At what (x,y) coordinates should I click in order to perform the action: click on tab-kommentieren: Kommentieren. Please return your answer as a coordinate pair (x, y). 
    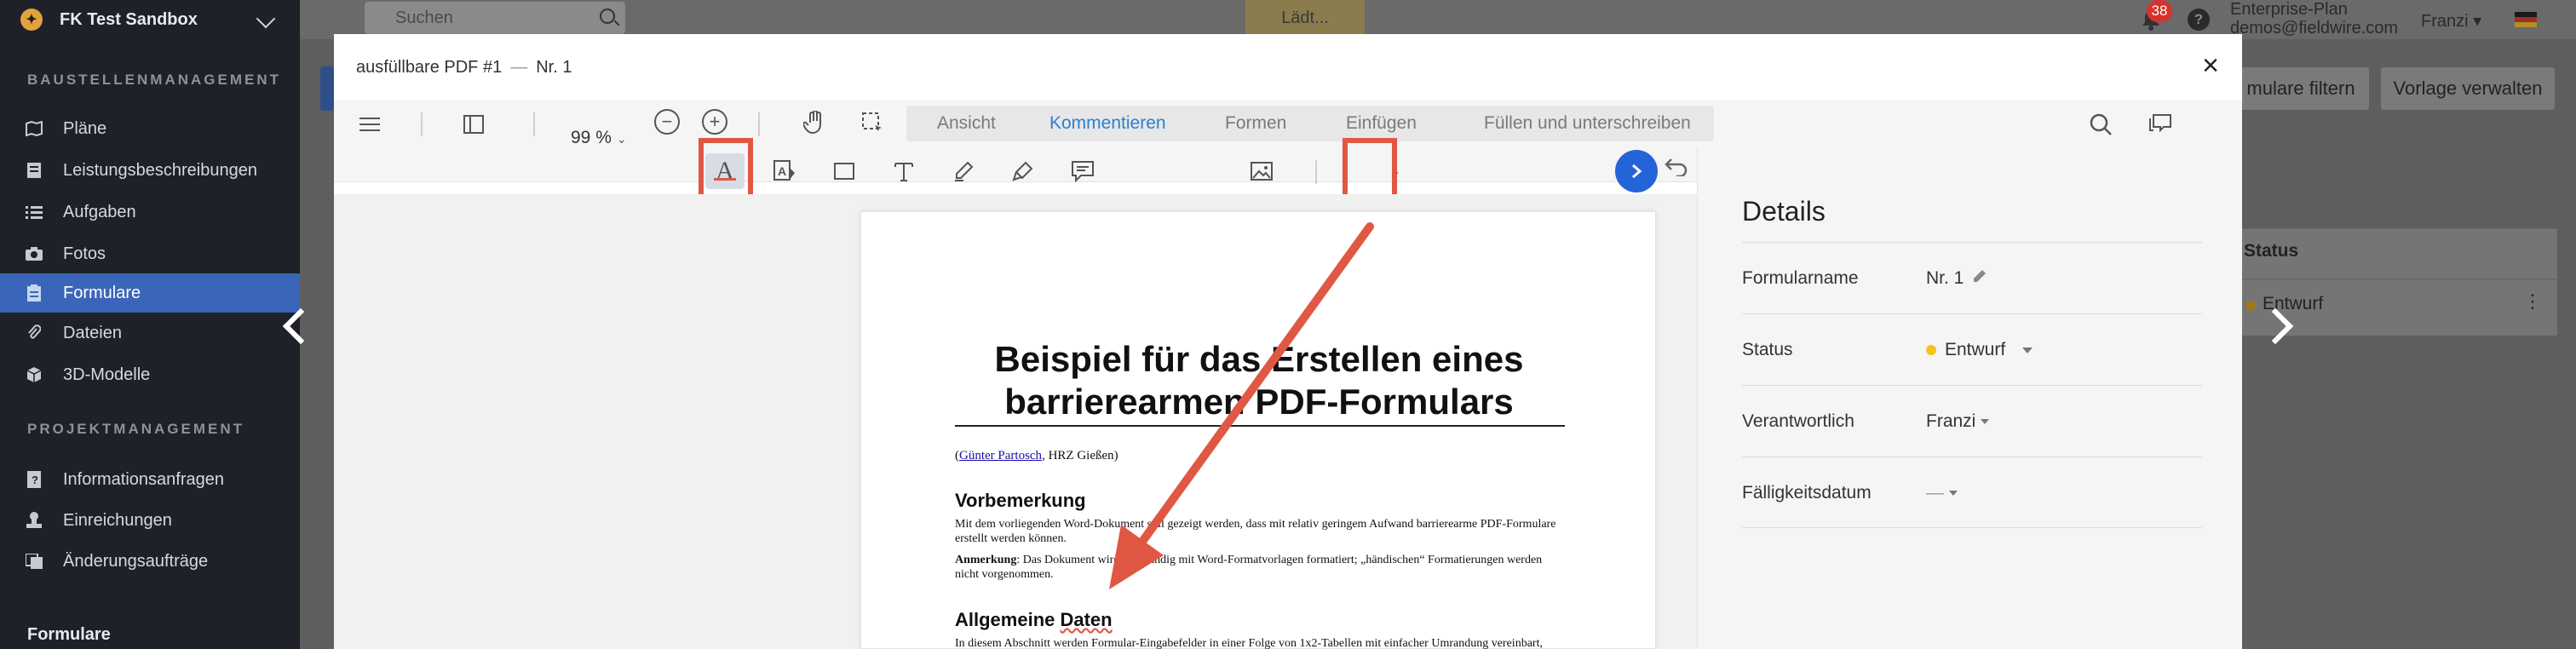
    Looking at the image, I should click on (1107, 124).